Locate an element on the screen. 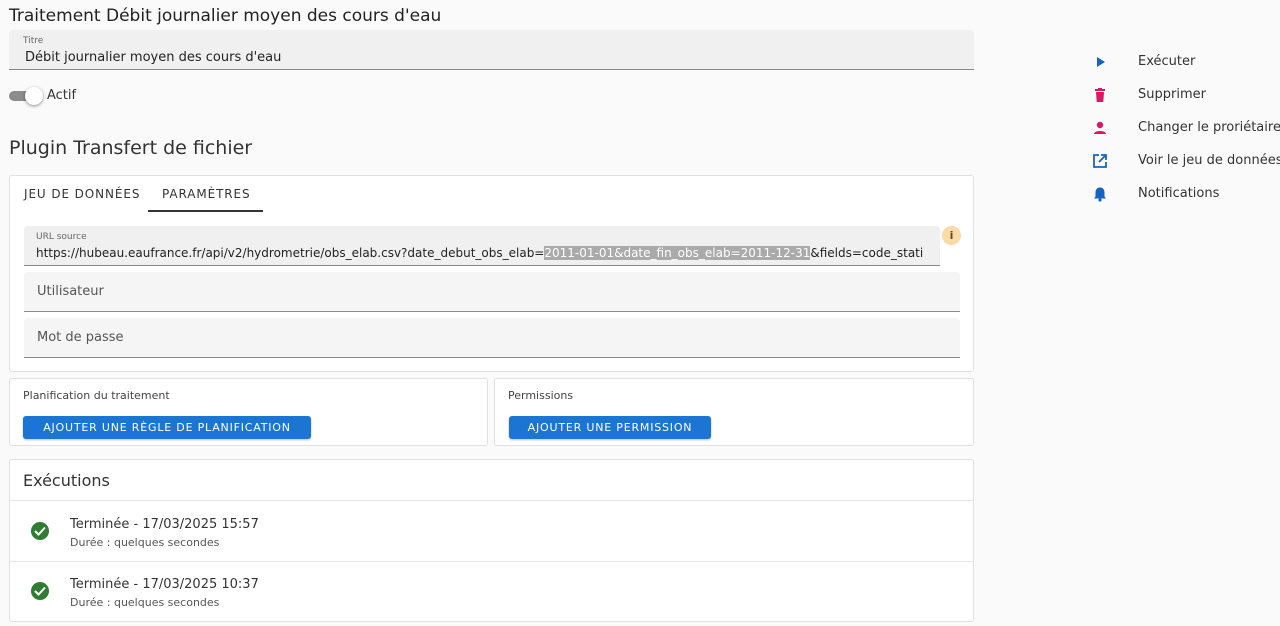 The width and height of the screenshot is (1280, 626). permissions-card: Permissions Ajouter une permission is located at coordinates (734, 412).